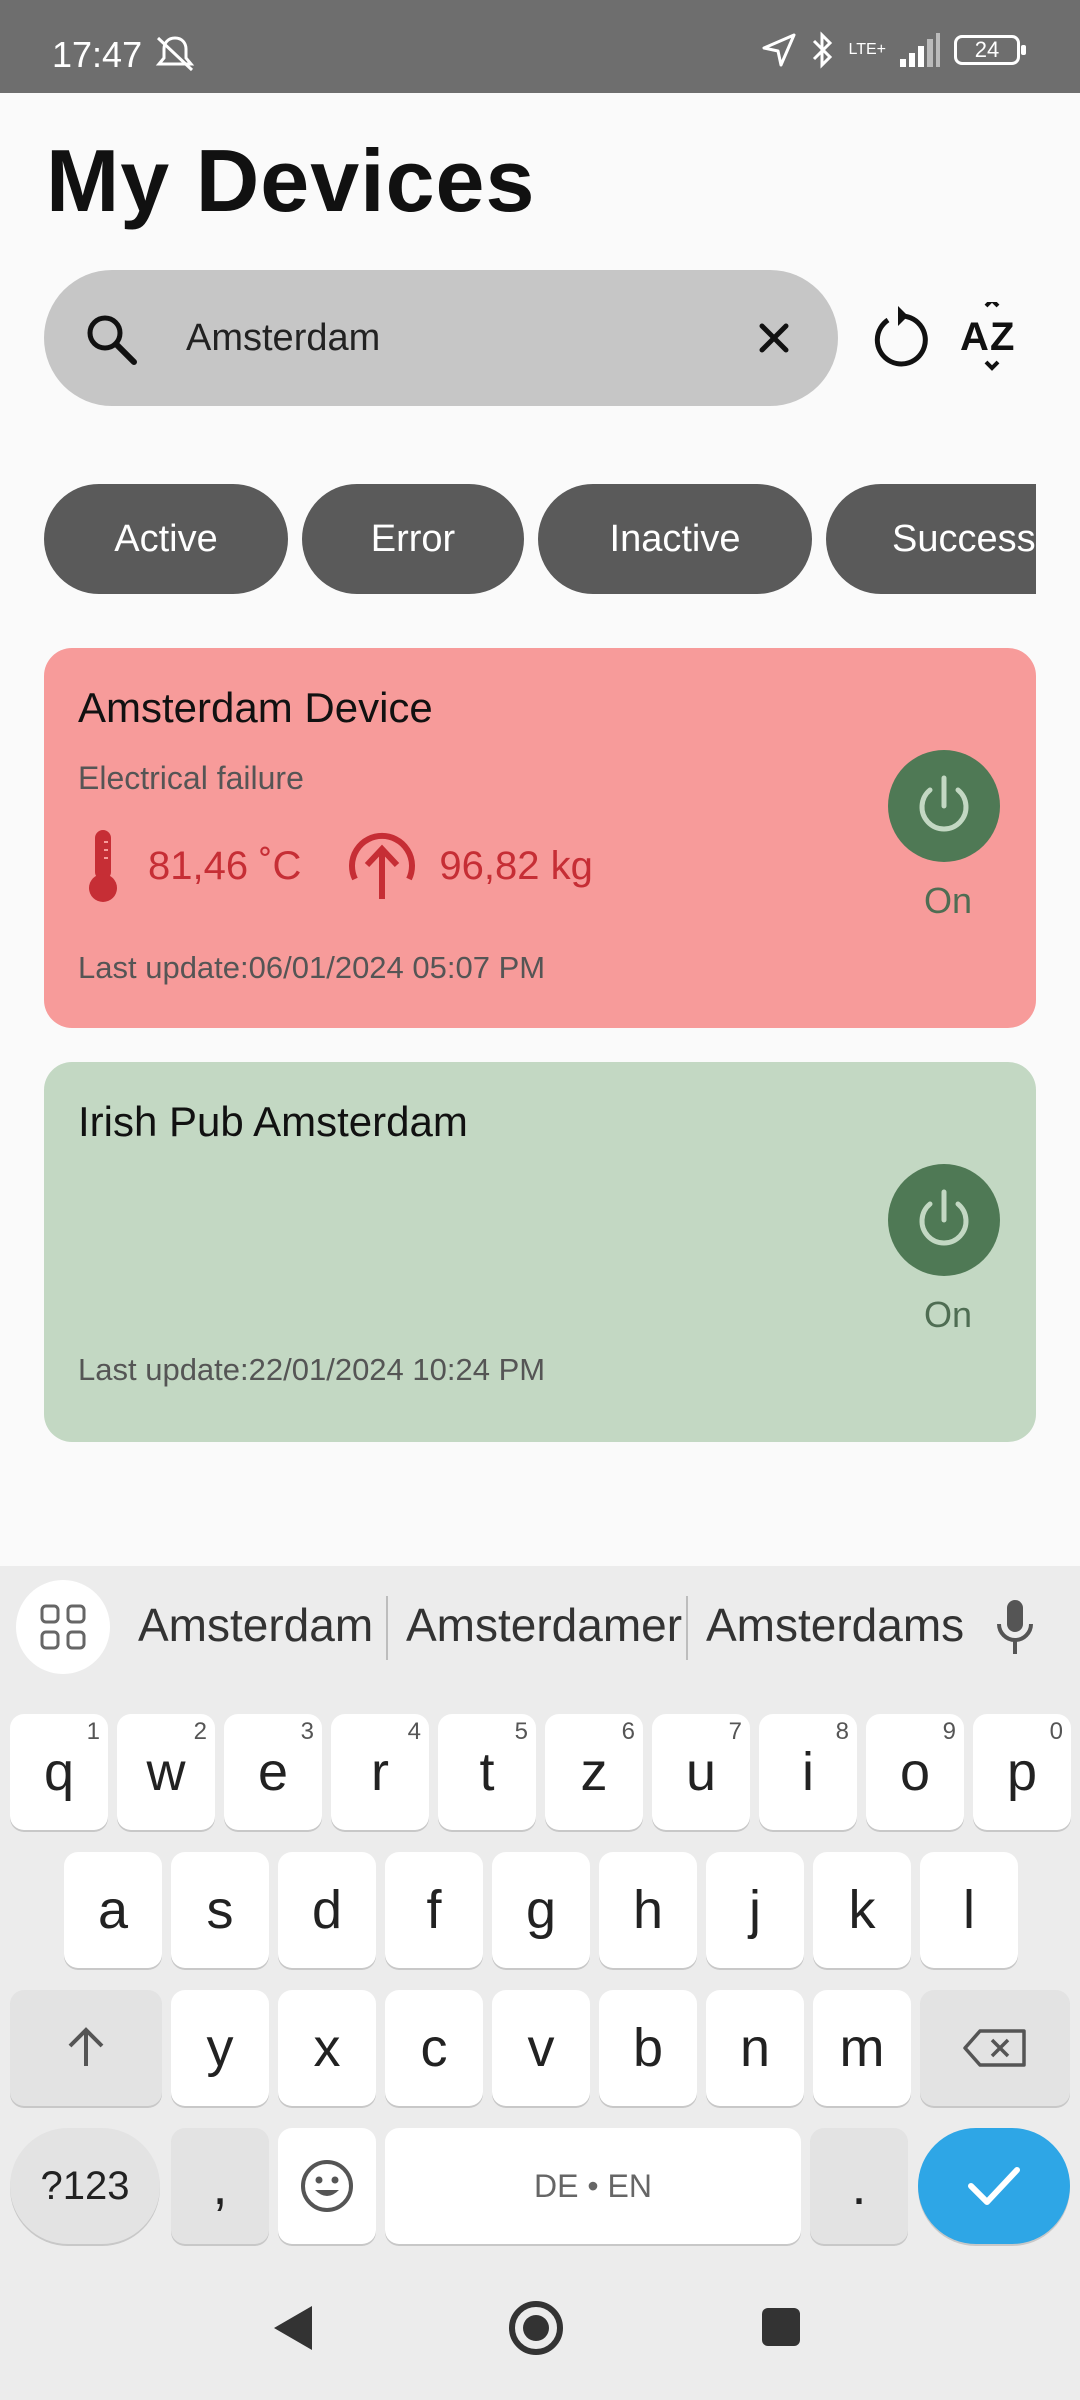  I want to click on keyboard-apps-button, so click(63, 1627).